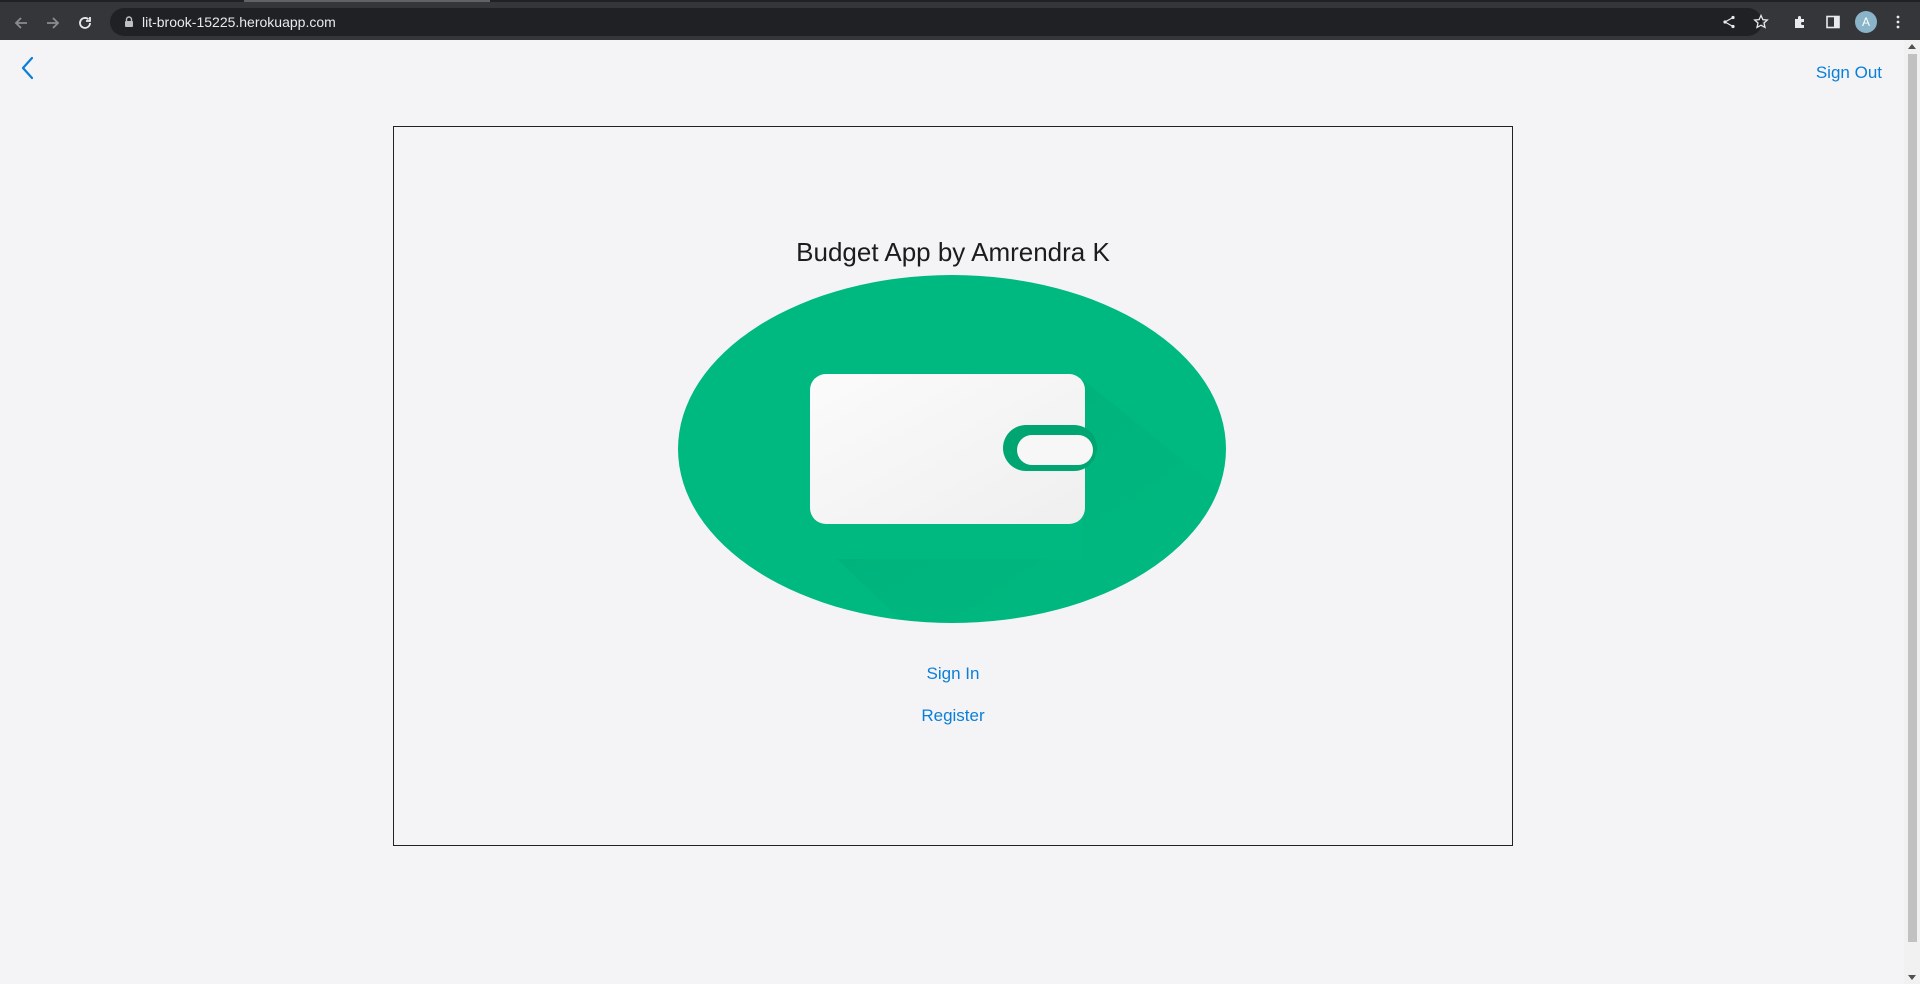 This screenshot has height=984, width=1920. I want to click on sign-in-link: Sign In, so click(953, 674).